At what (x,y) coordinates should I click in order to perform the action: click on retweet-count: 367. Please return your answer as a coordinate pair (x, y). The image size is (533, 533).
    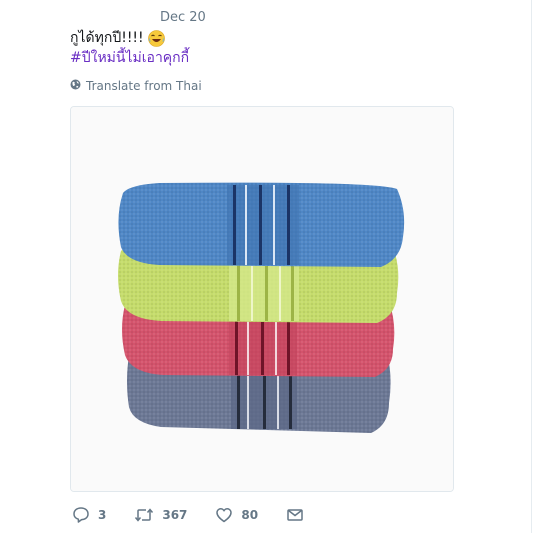
    Looking at the image, I should click on (175, 515).